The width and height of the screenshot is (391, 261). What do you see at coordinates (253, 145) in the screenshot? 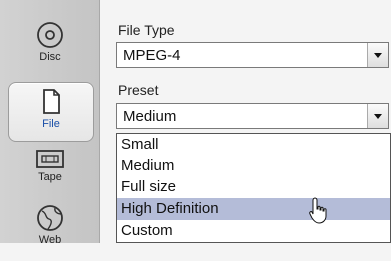
I see `preset-option-small: Small` at bounding box center [253, 145].